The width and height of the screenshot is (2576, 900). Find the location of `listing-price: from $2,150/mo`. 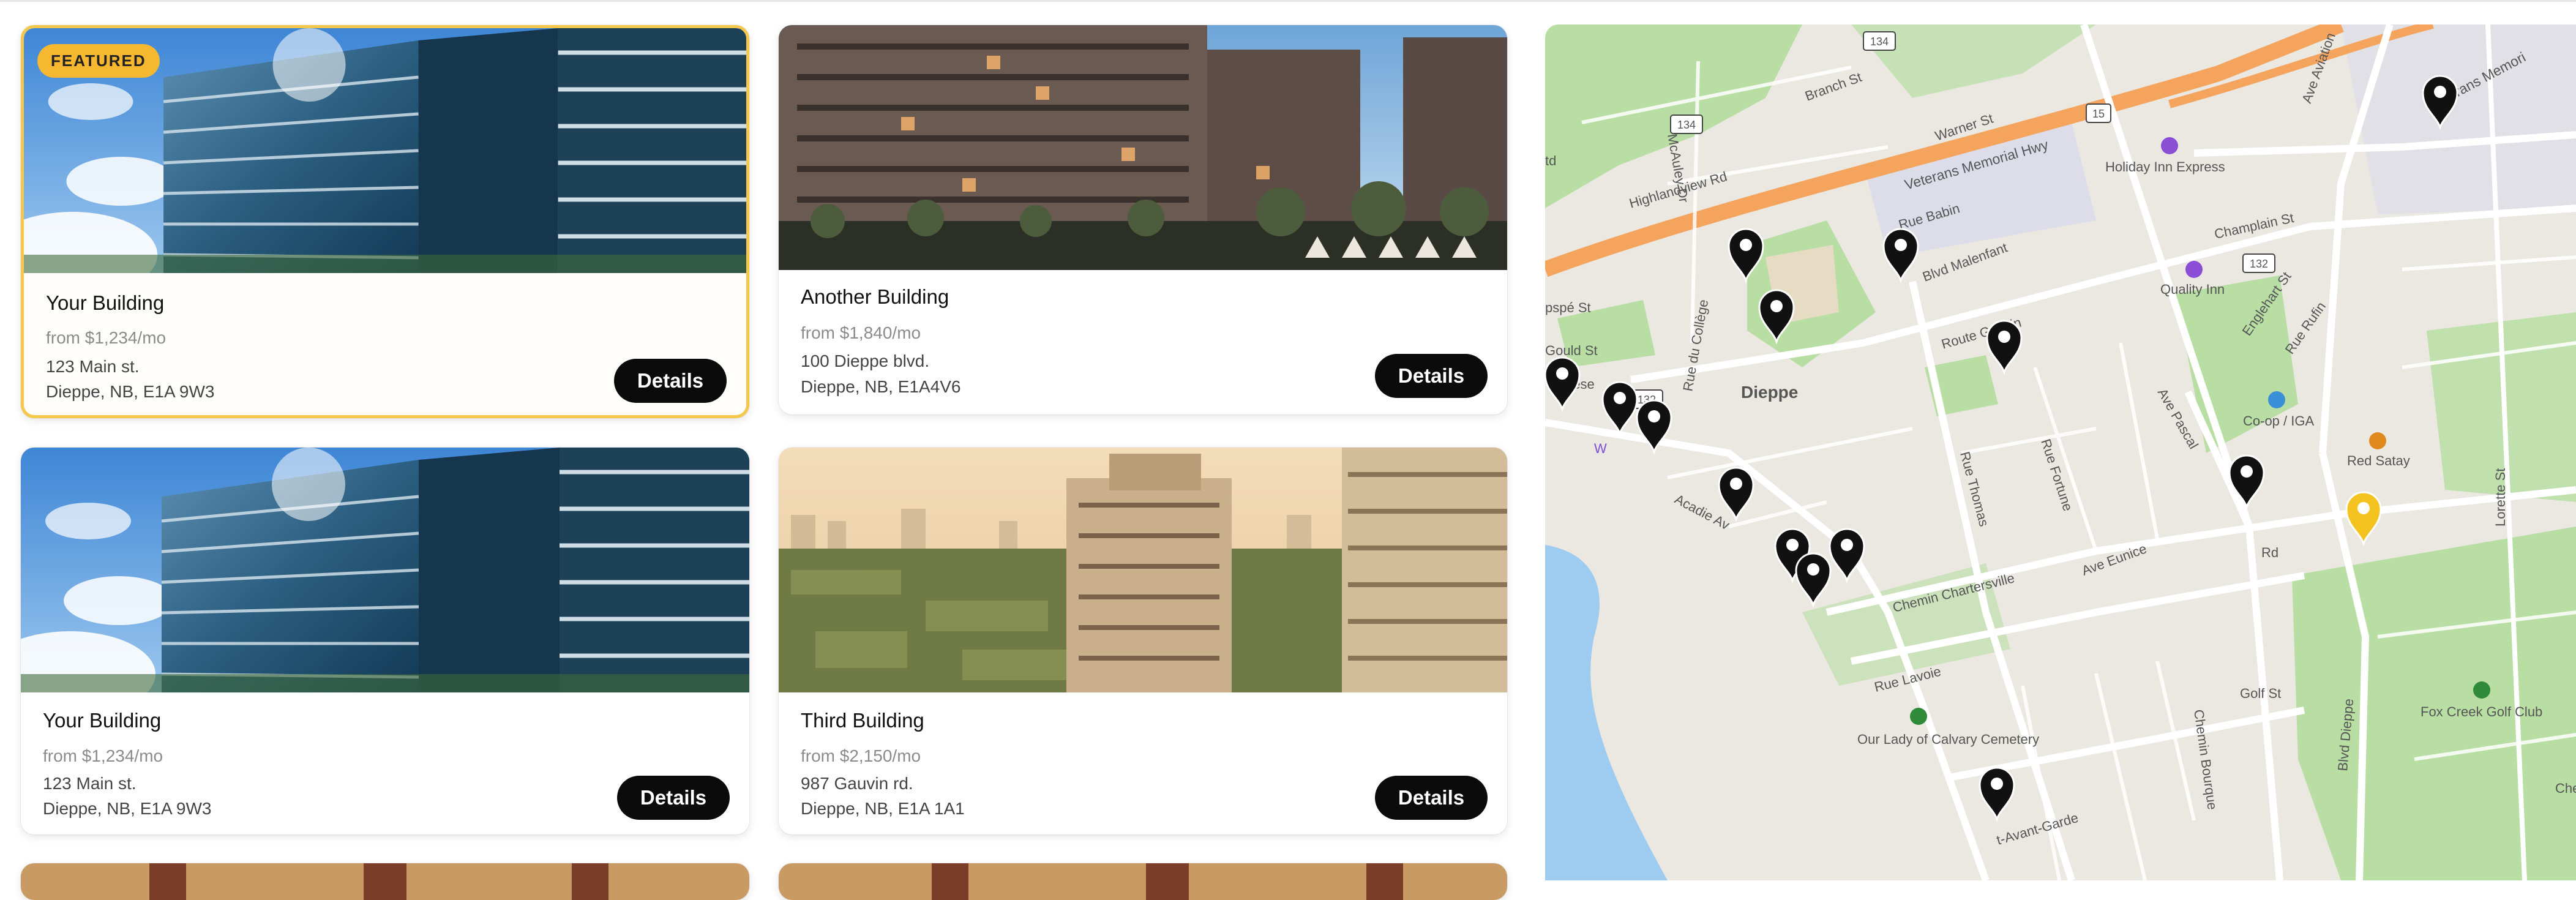

listing-price: from $2,150/mo is located at coordinates (861, 755).